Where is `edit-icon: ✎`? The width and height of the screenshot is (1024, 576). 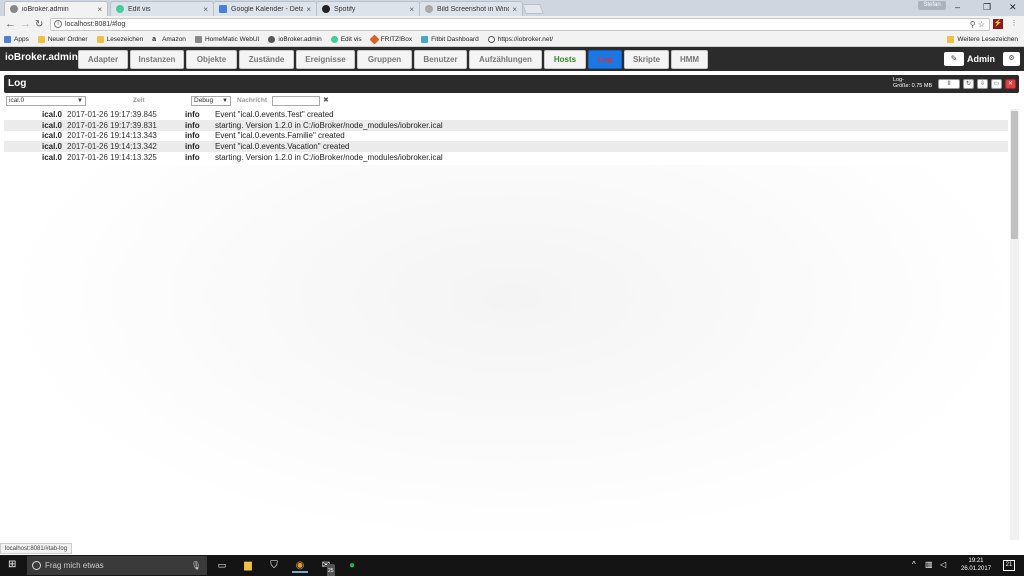
edit-icon: ✎ is located at coordinates (954, 59).